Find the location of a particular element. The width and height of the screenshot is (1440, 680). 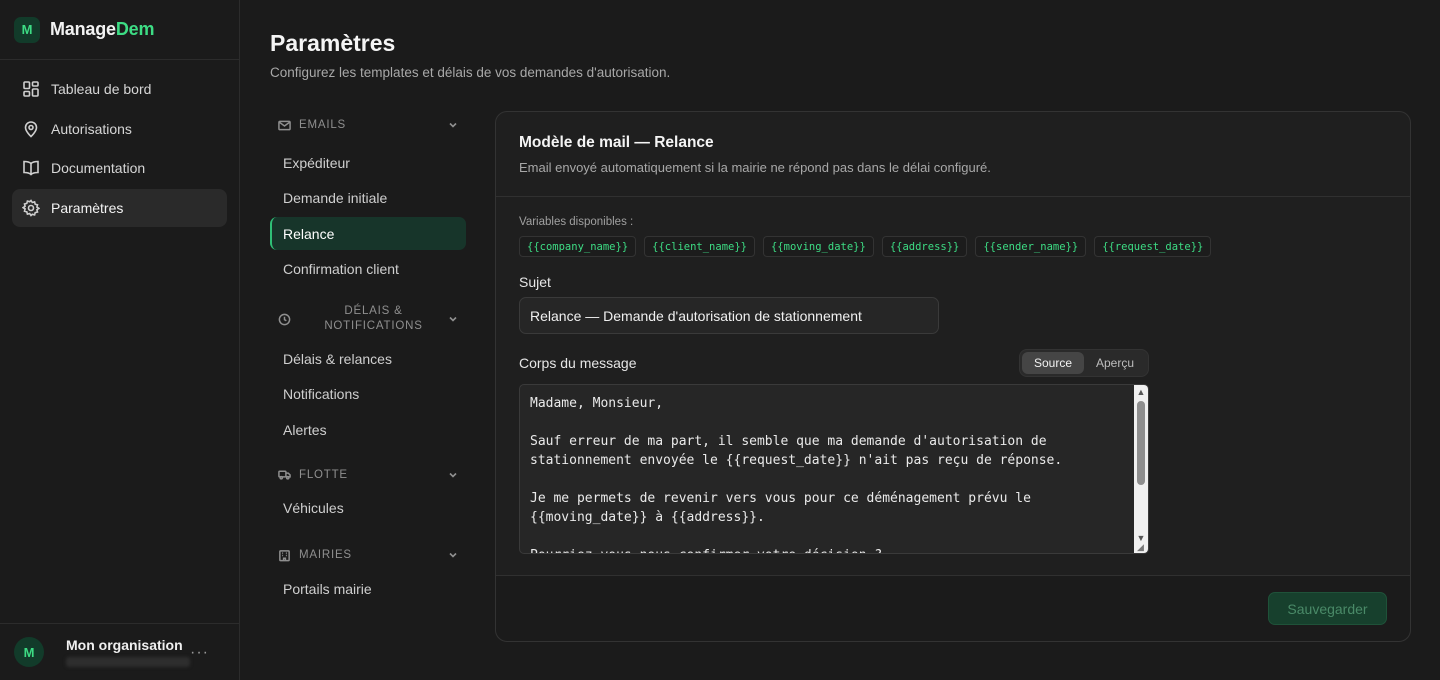

section-delais-notifications: DÉLAIS & NOTIFICATIONS is located at coordinates (368, 319).